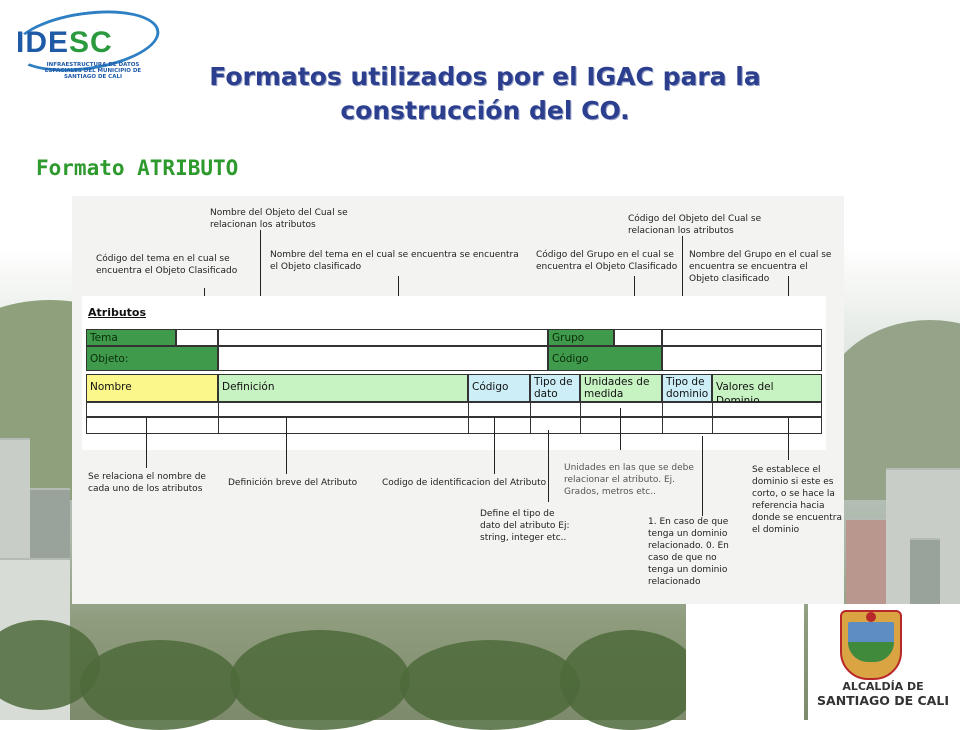 This screenshot has width=960, height=730. What do you see at coordinates (91, 42) in the screenshot?
I see `logo-text-sc: SC` at bounding box center [91, 42].